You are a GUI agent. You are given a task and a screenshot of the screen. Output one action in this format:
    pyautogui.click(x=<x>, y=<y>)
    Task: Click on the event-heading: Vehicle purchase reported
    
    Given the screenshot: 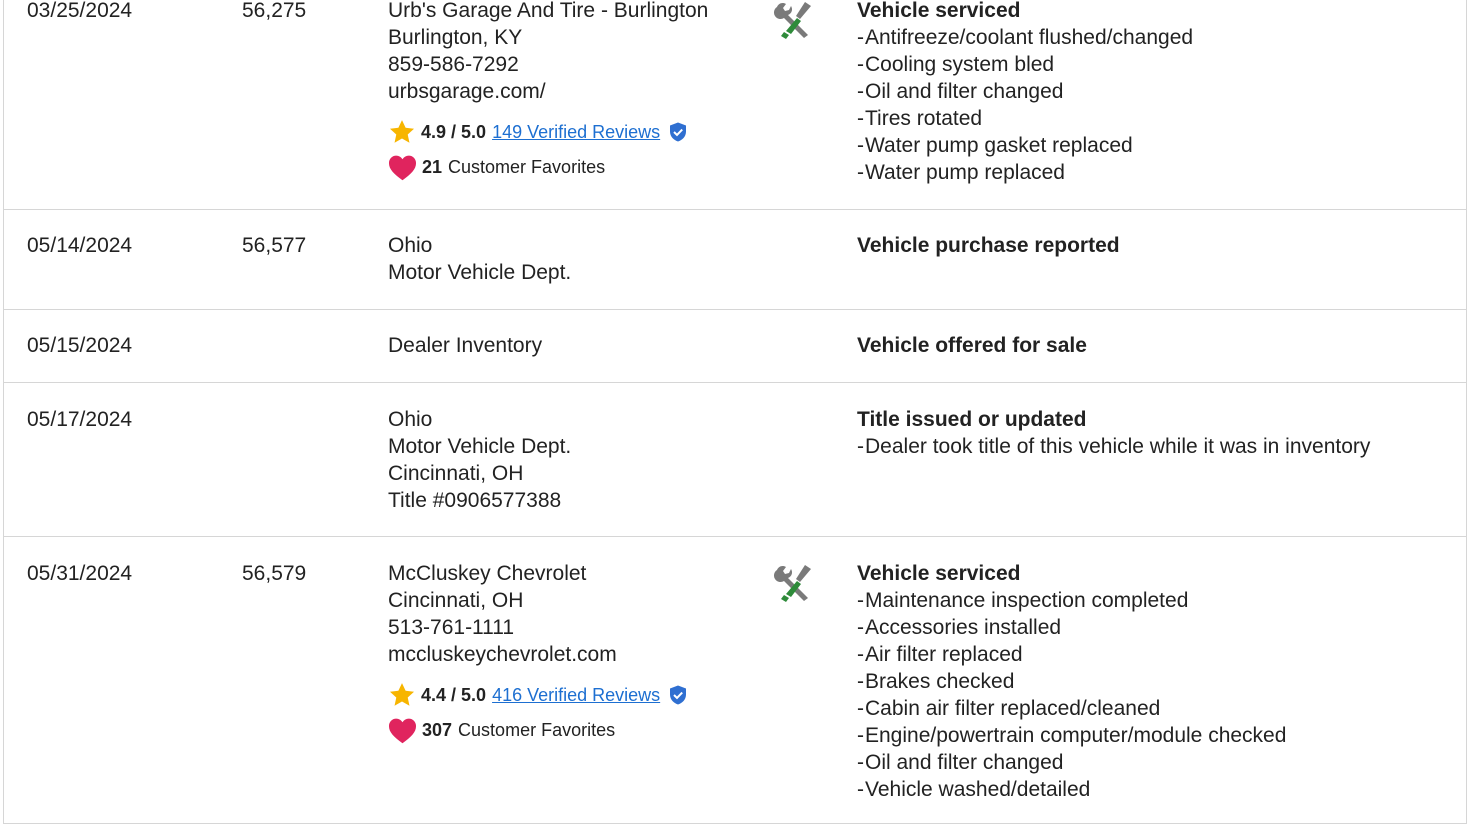 What is the action you would take?
    pyautogui.click(x=988, y=245)
    